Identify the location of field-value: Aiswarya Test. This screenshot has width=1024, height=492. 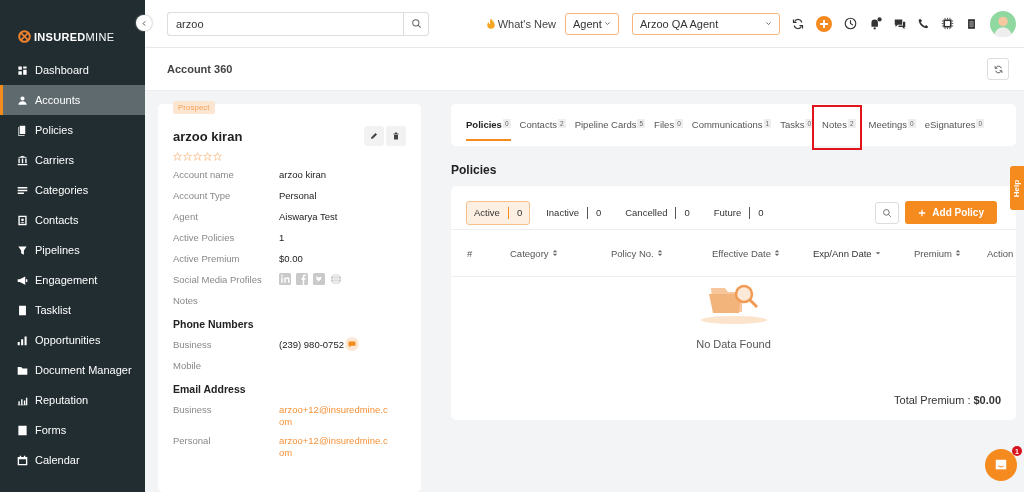
(308, 216).